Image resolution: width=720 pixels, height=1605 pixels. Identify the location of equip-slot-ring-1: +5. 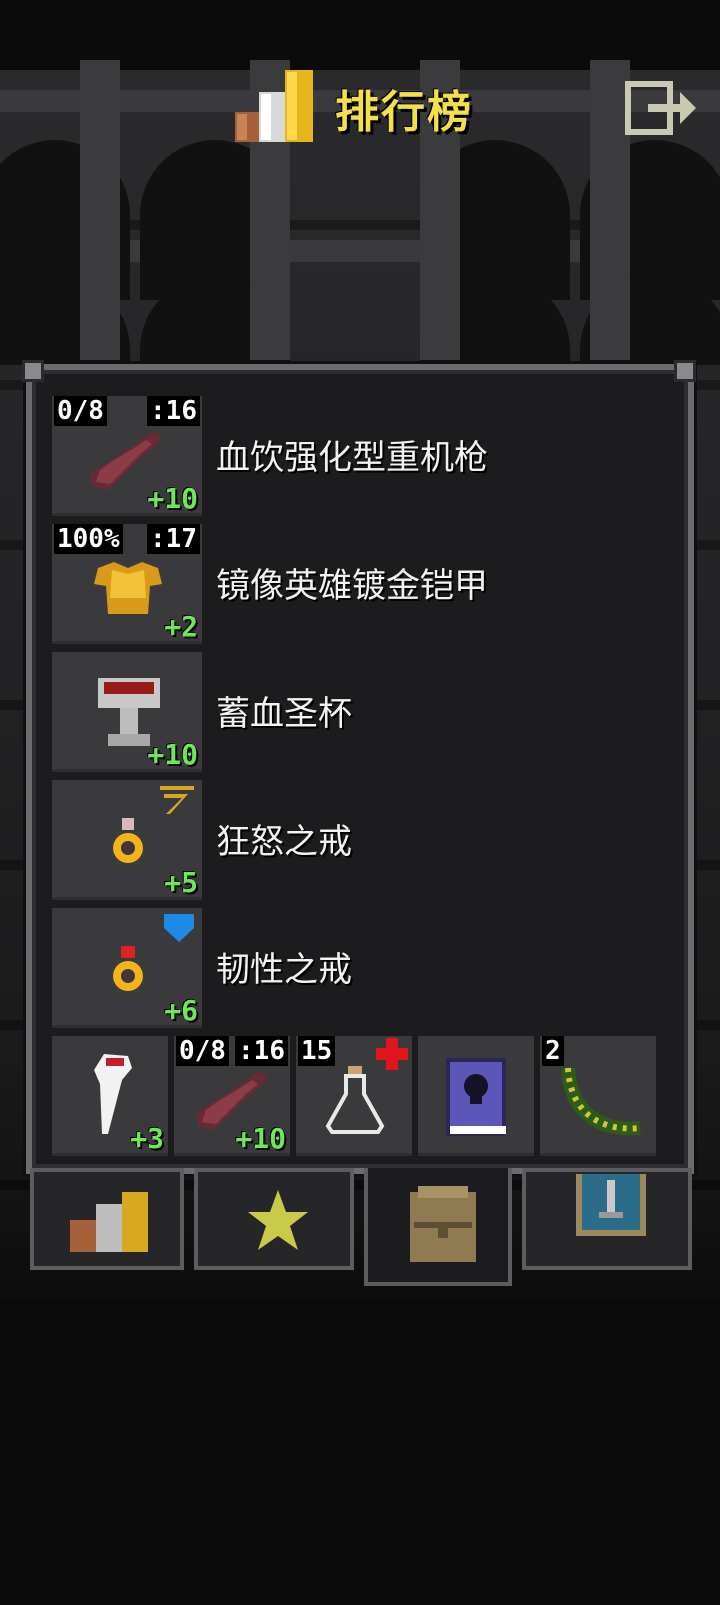
(127, 840).